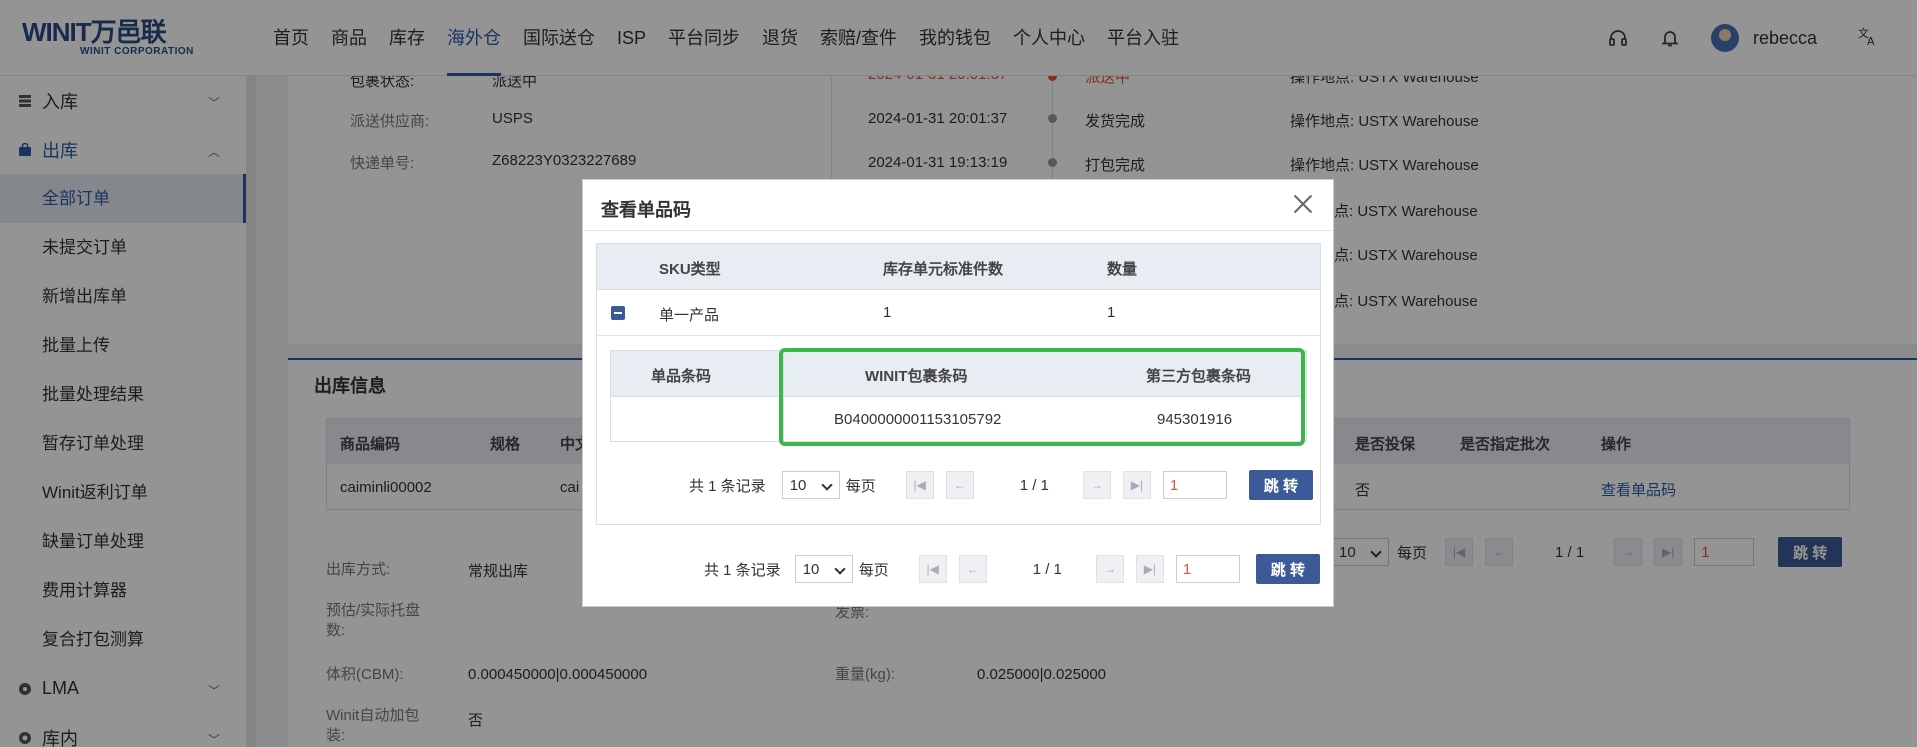 The image size is (1917, 747). I want to click on col-item-barcode: 单品条码, so click(681, 376).